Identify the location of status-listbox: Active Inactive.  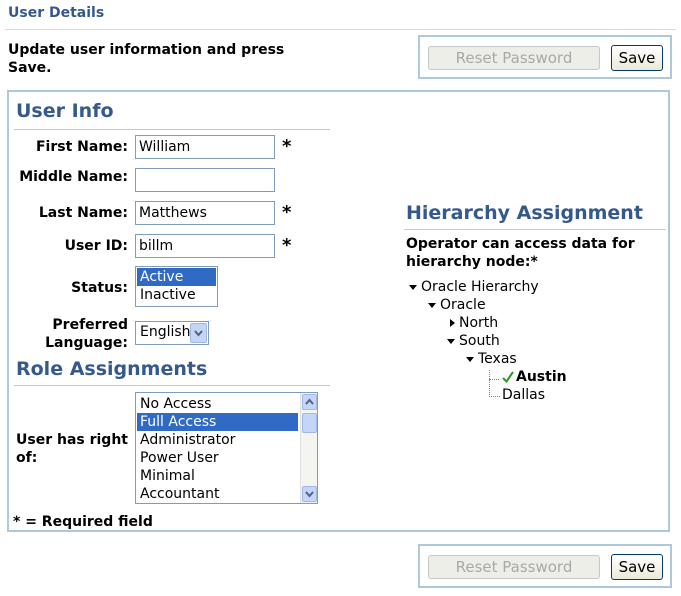
(176, 286).